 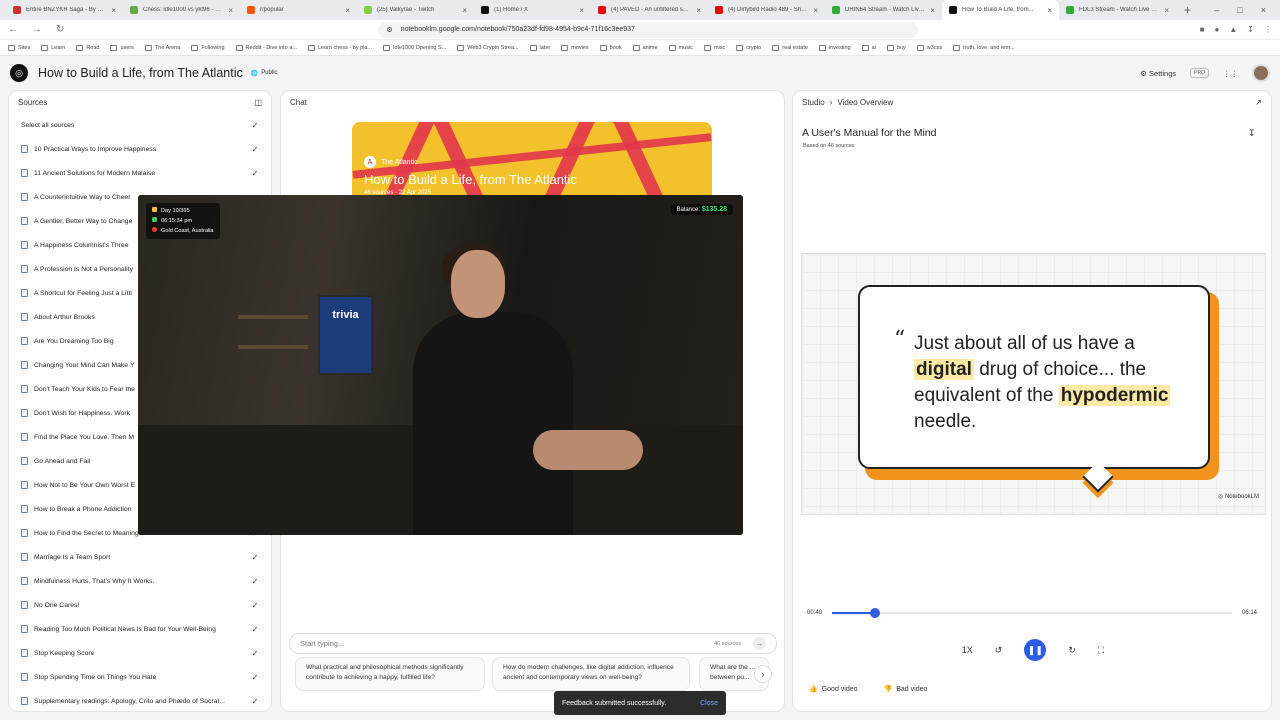 I want to click on extension-icon: ●, so click(x=1217, y=29).